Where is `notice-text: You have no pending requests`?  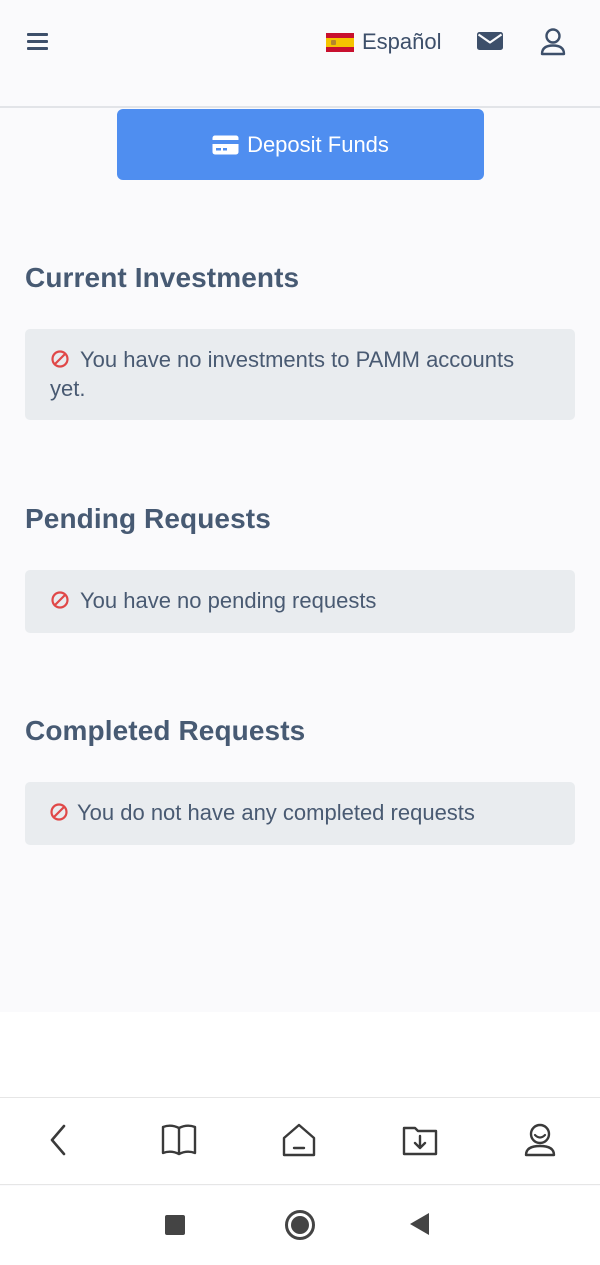 notice-text: You have no pending requests is located at coordinates (228, 600).